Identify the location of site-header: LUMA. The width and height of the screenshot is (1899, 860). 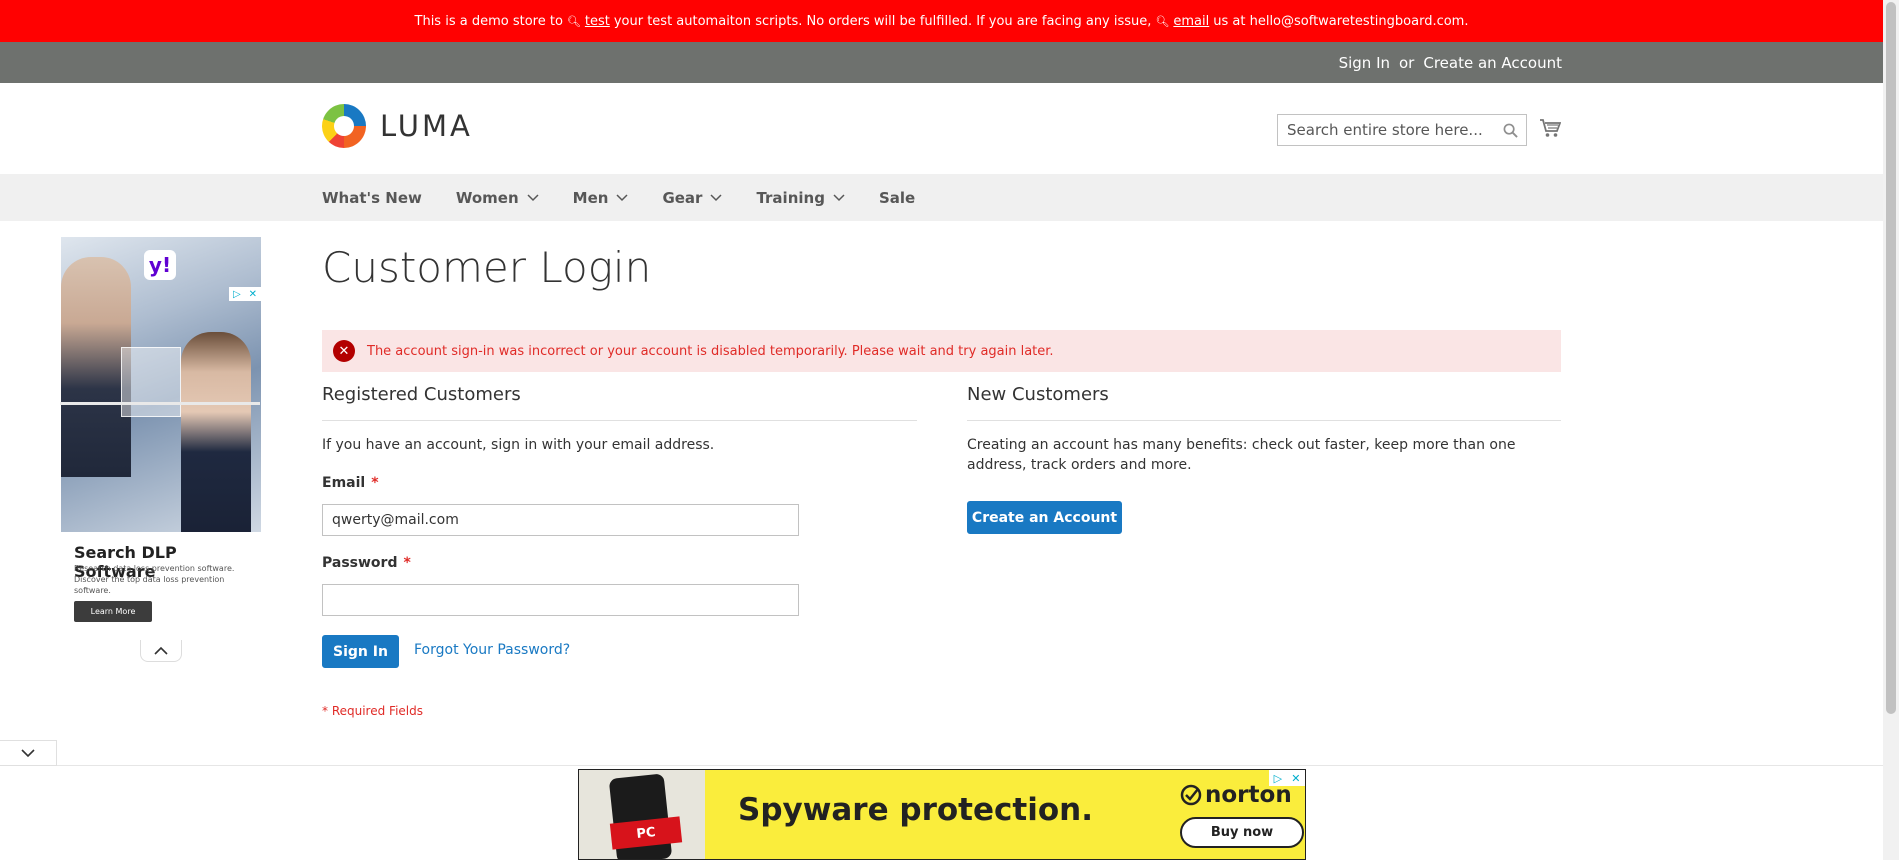
(941, 128).